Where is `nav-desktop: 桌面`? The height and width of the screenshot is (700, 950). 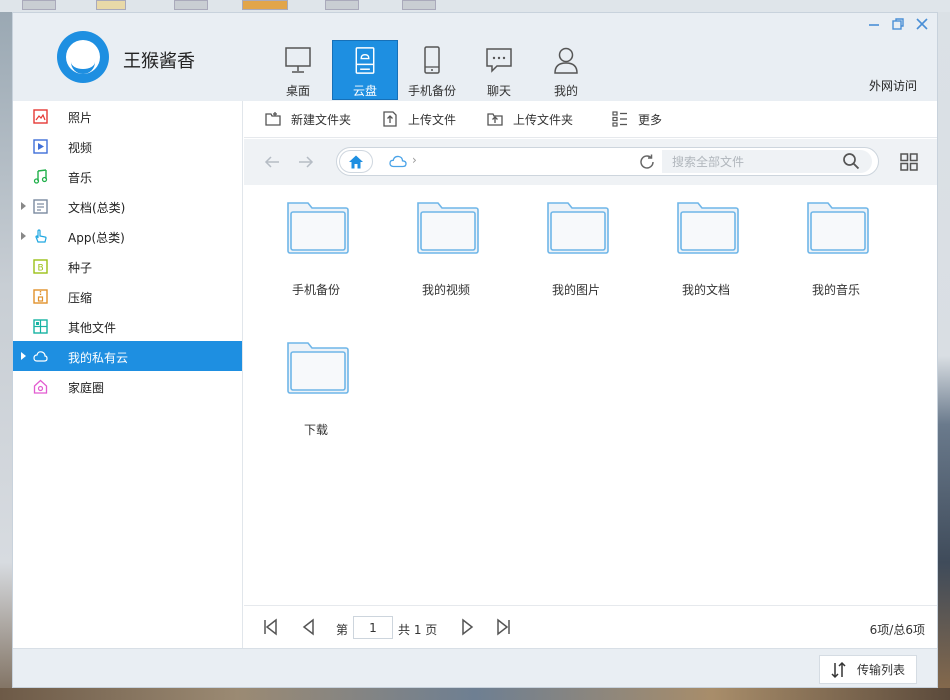 nav-desktop: 桌面 is located at coordinates (298, 70).